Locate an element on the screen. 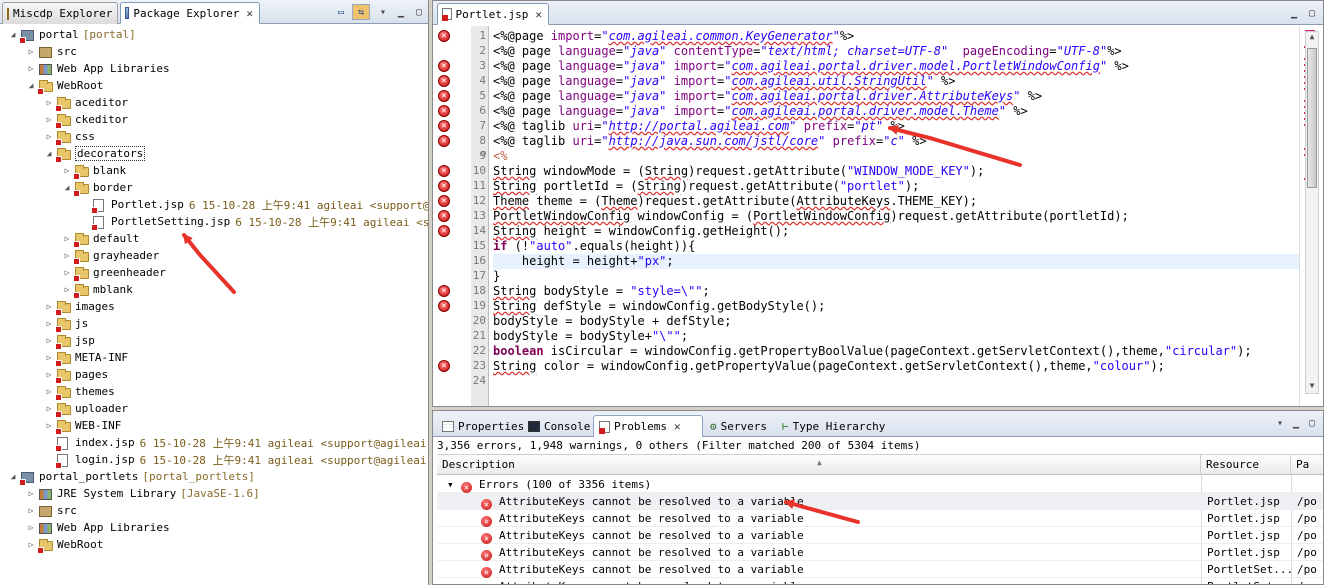  code-line: bodyStyle = bodyStyle + defStyle; is located at coordinates (612, 321).